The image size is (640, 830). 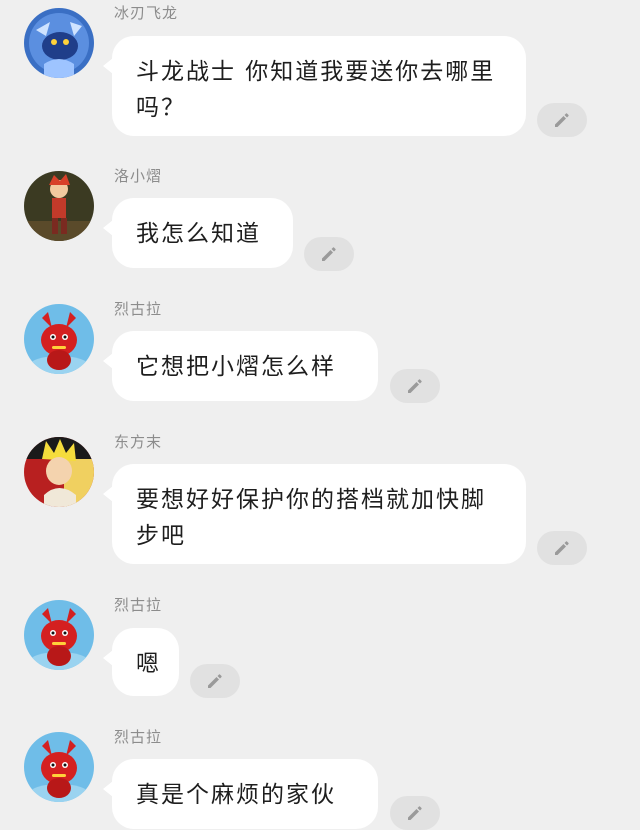 I want to click on blue-dragon-avatar, so click(x=59, y=43).